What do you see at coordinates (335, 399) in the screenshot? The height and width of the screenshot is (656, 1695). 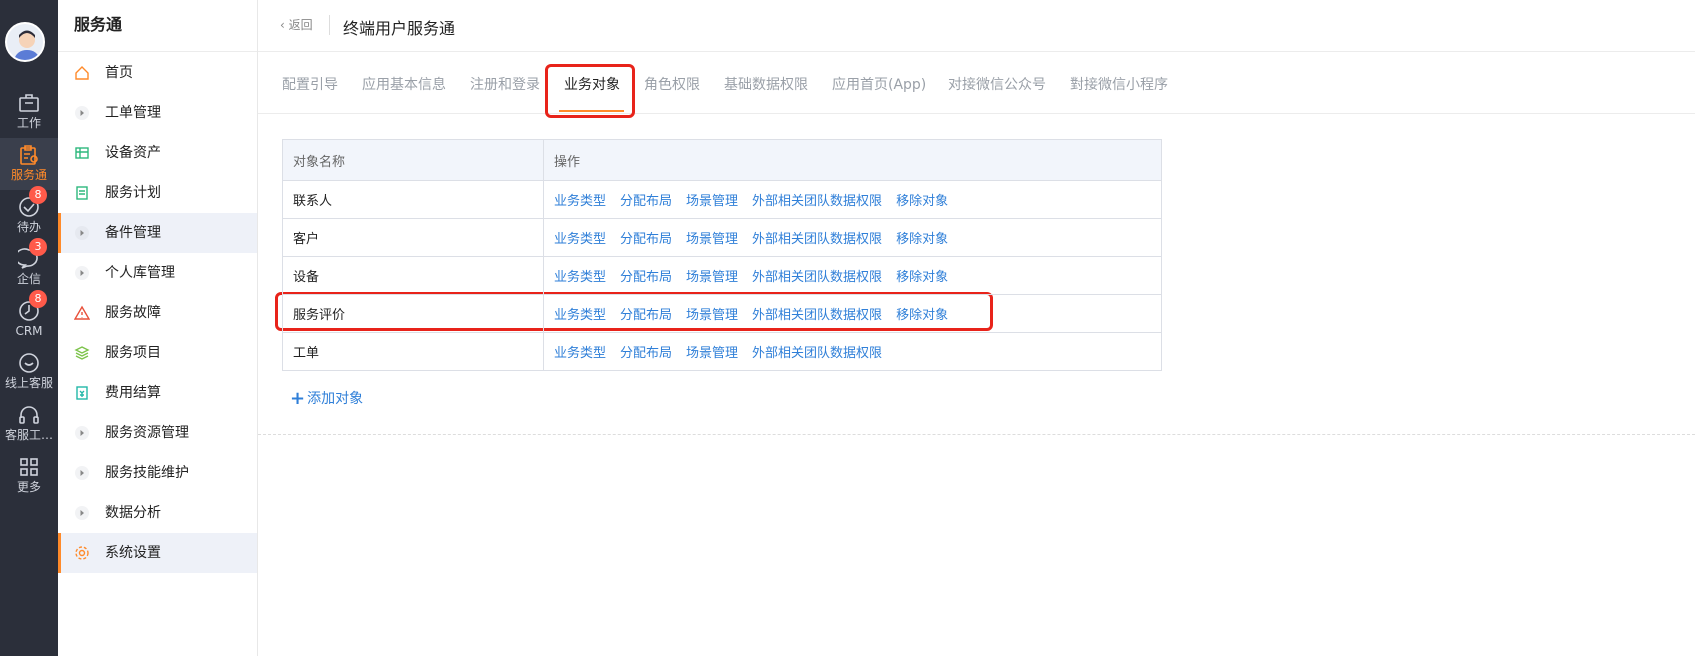 I see `add-object-label: 添加对象` at bounding box center [335, 399].